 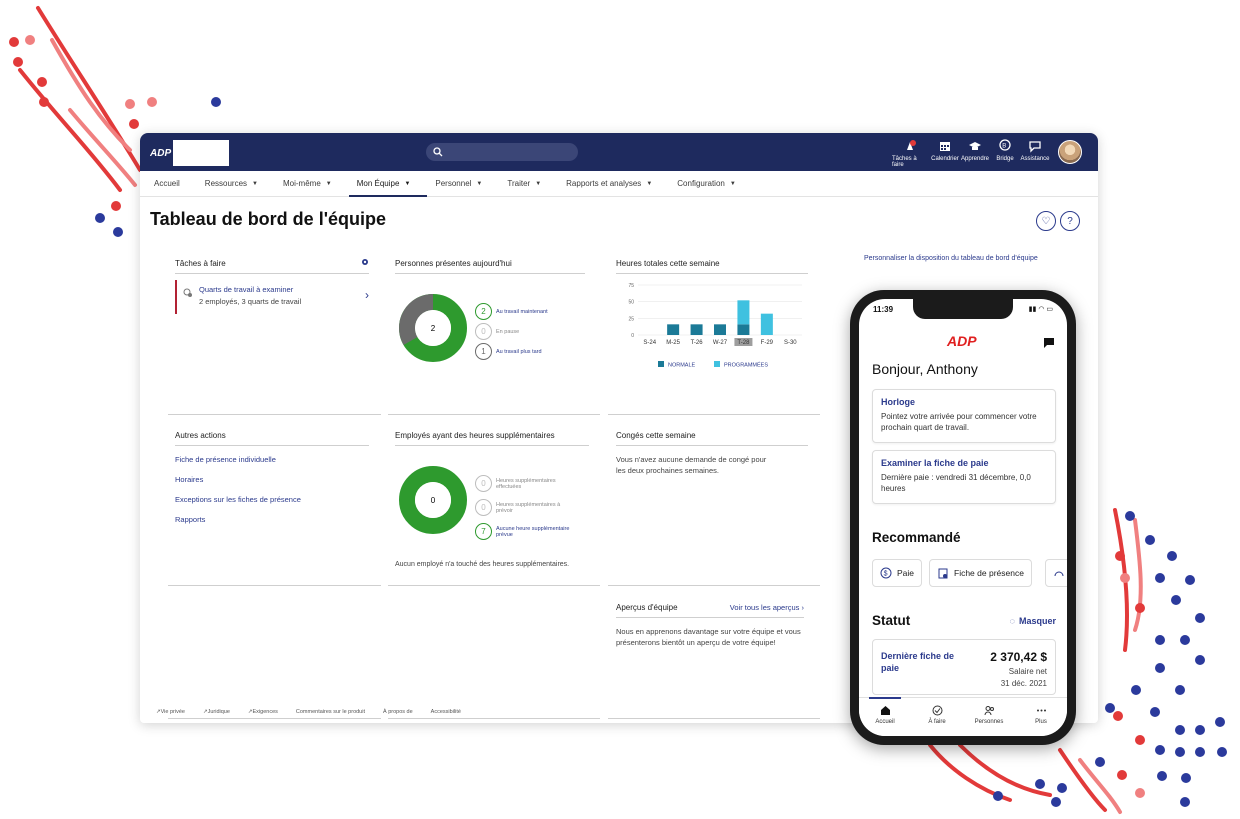 I want to click on legend-item: 0 Heures supplémentaires à prévoir, so click(x=527, y=507).